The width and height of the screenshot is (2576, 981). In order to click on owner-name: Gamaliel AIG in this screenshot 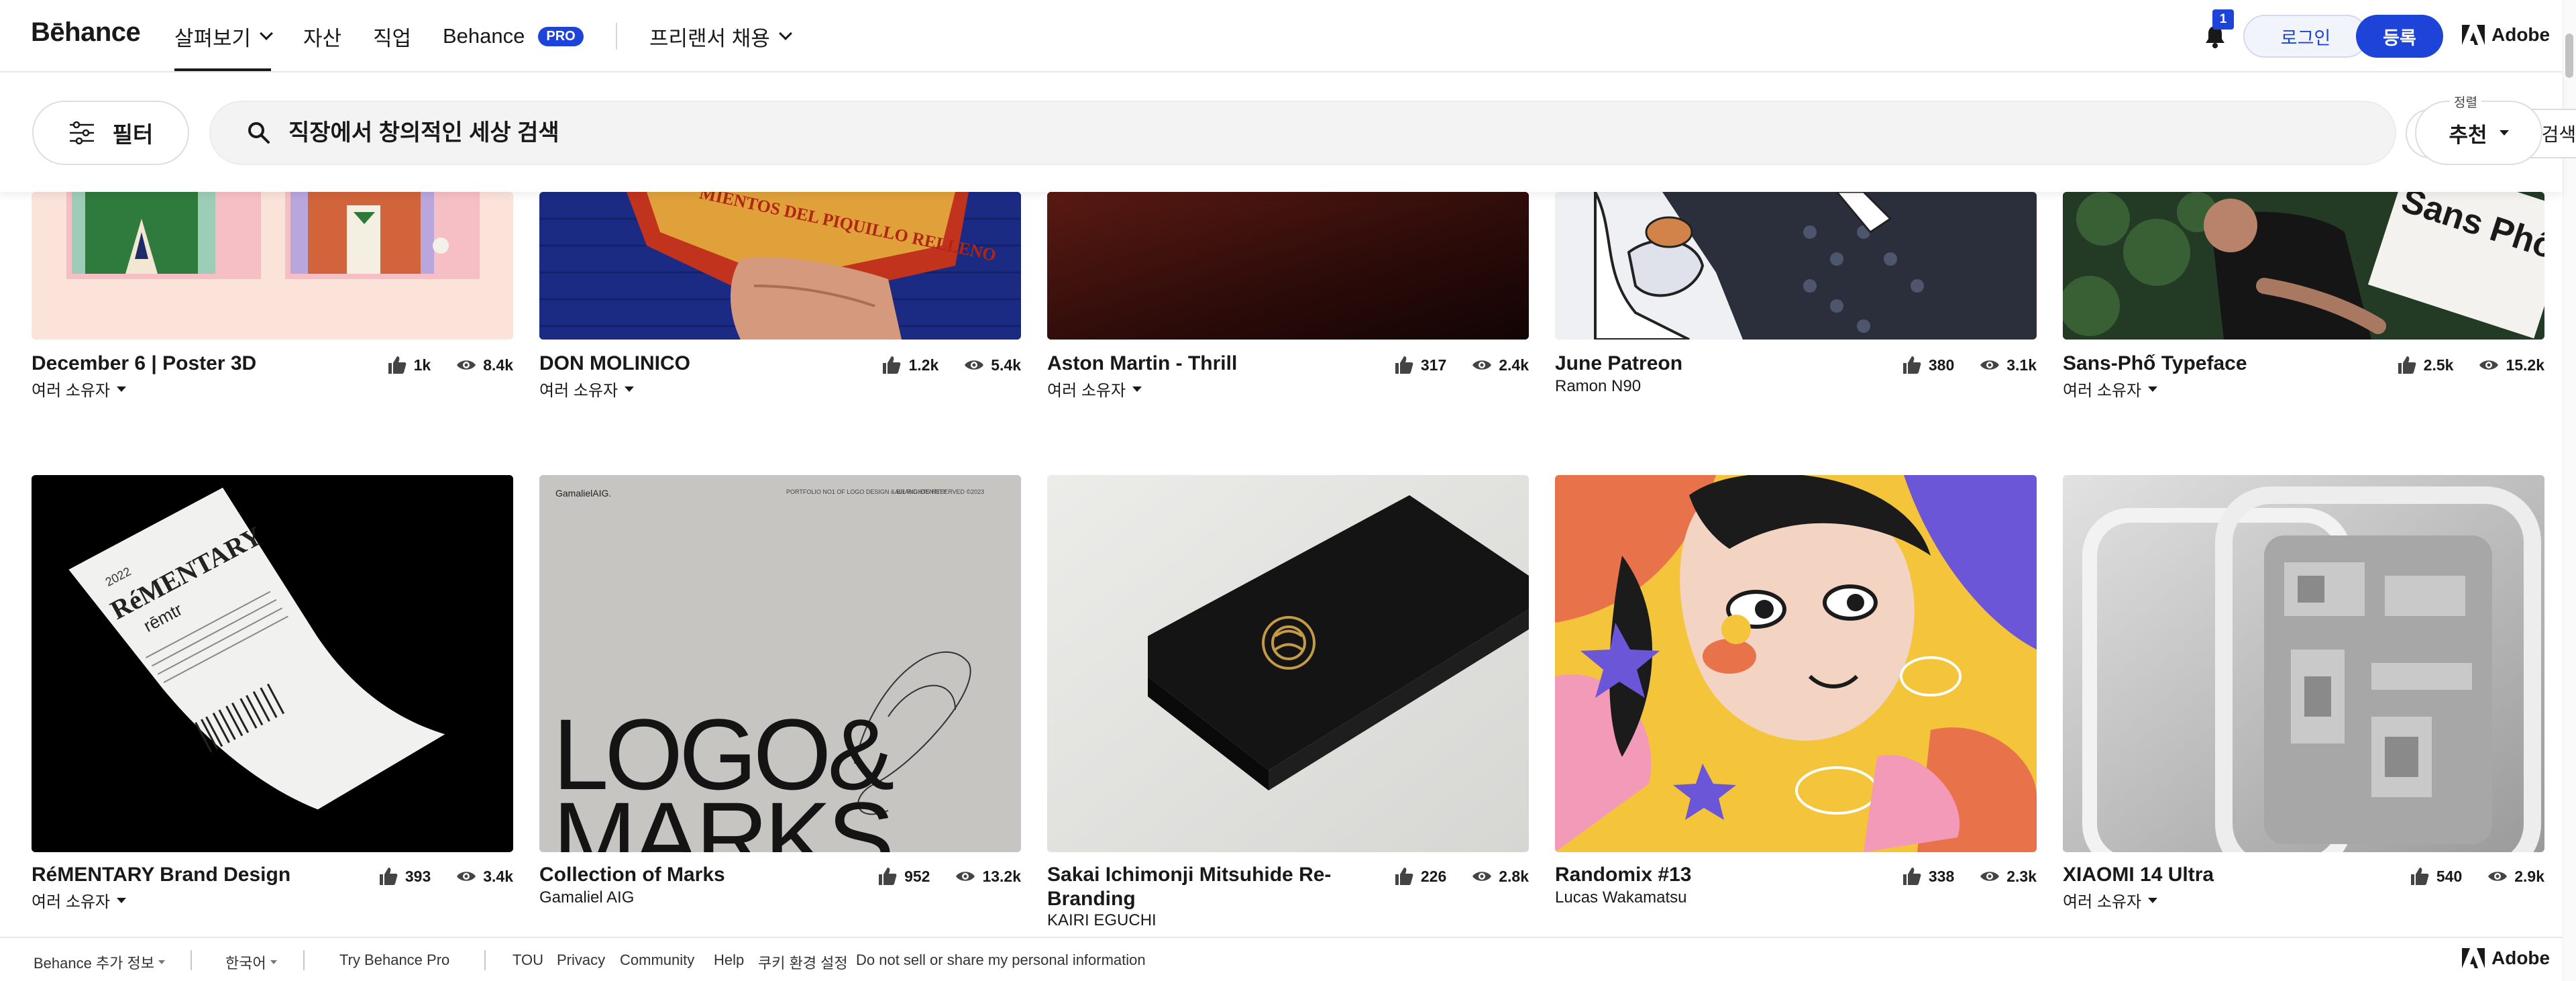, I will do `click(587, 897)`.